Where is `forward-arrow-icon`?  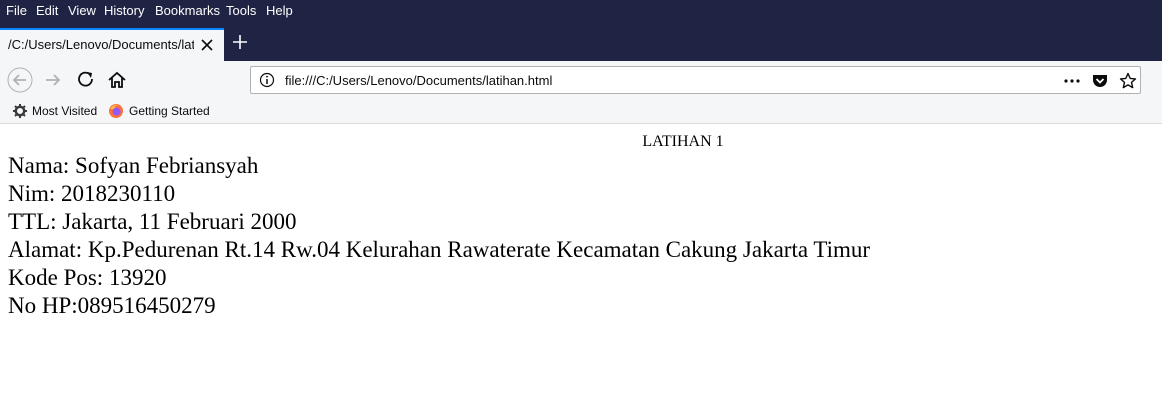
forward-arrow-icon is located at coordinates (53, 80).